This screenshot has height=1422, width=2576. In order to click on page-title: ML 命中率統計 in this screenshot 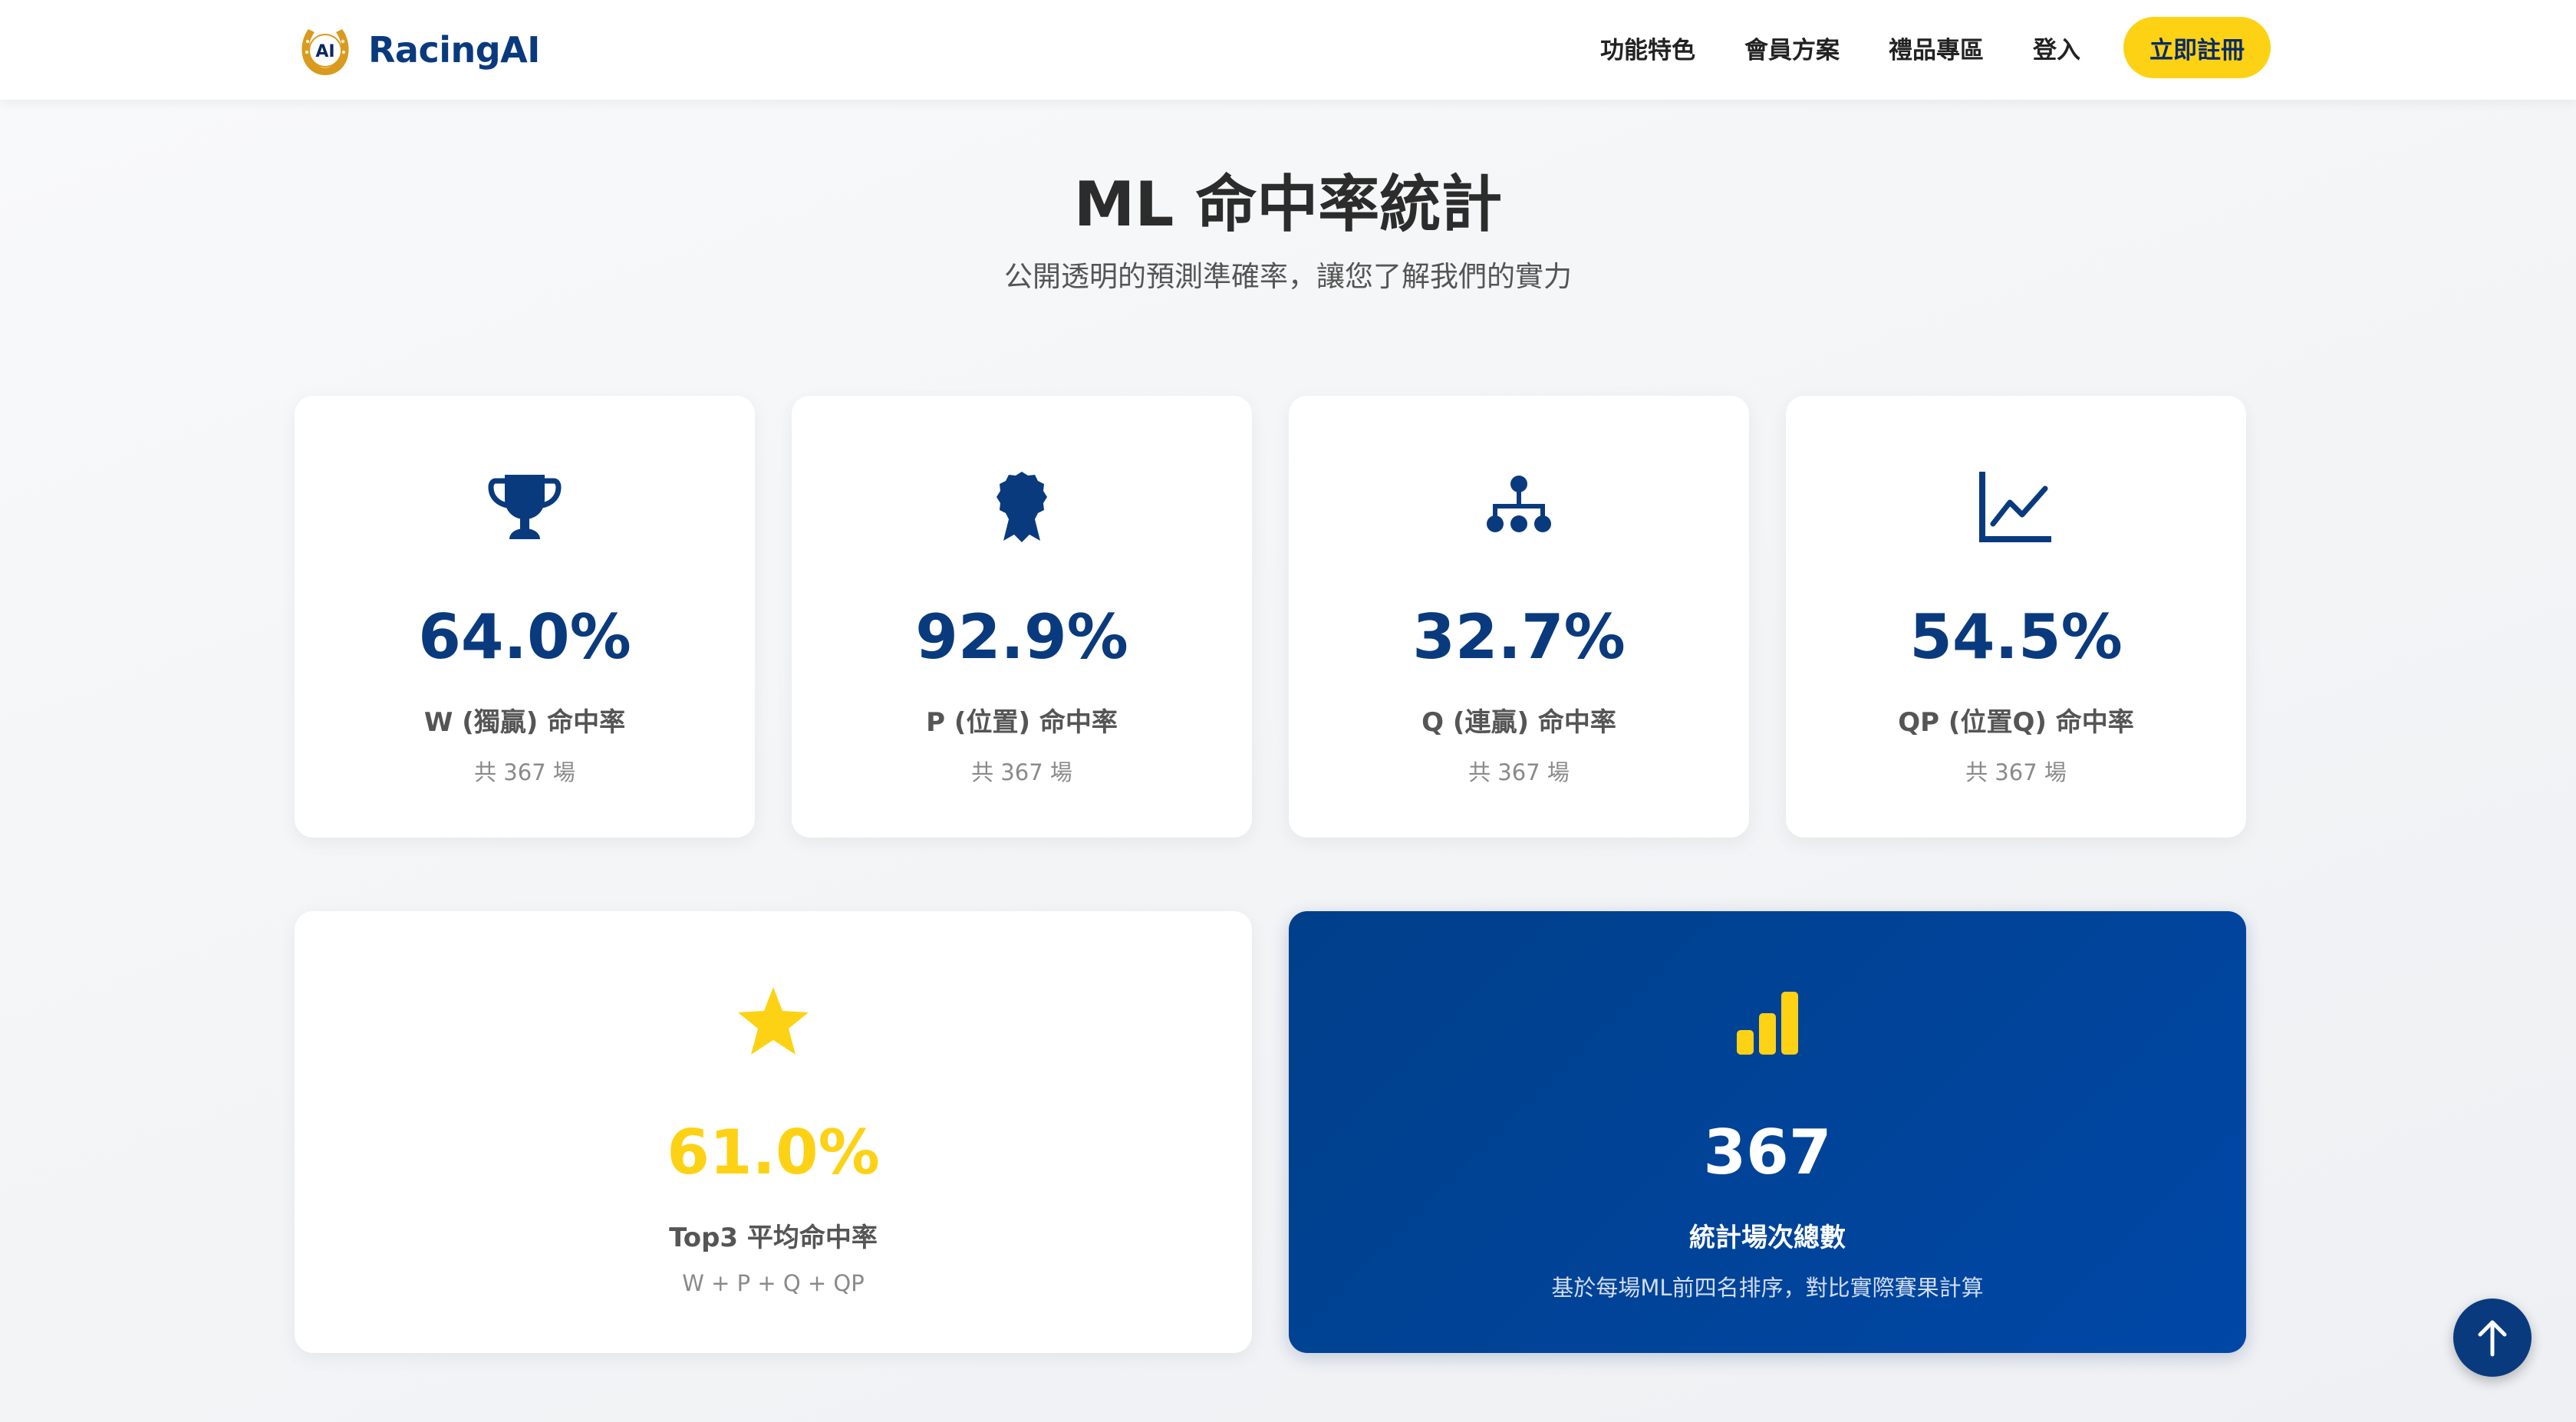, I will do `click(1288, 204)`.